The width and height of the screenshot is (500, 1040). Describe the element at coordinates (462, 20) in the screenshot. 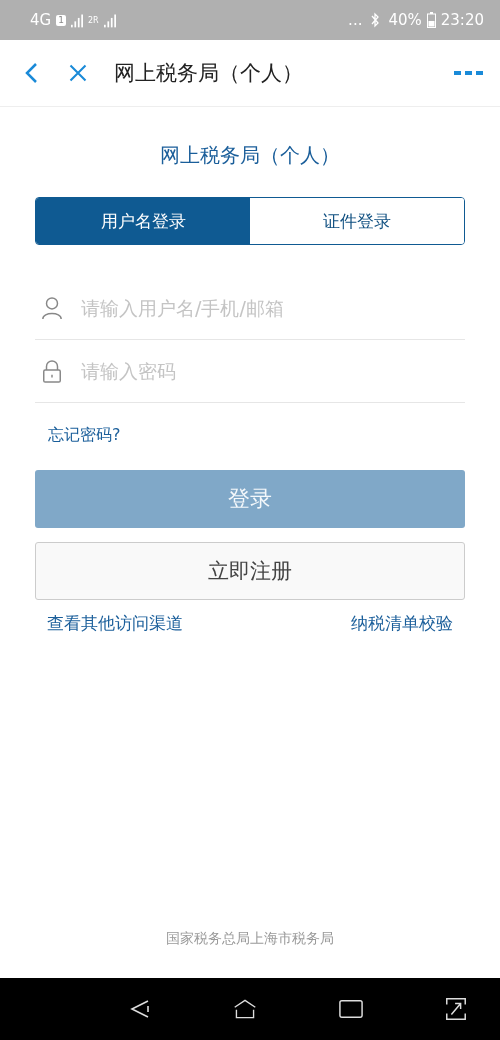

I see `clock: 23:20` at that location.